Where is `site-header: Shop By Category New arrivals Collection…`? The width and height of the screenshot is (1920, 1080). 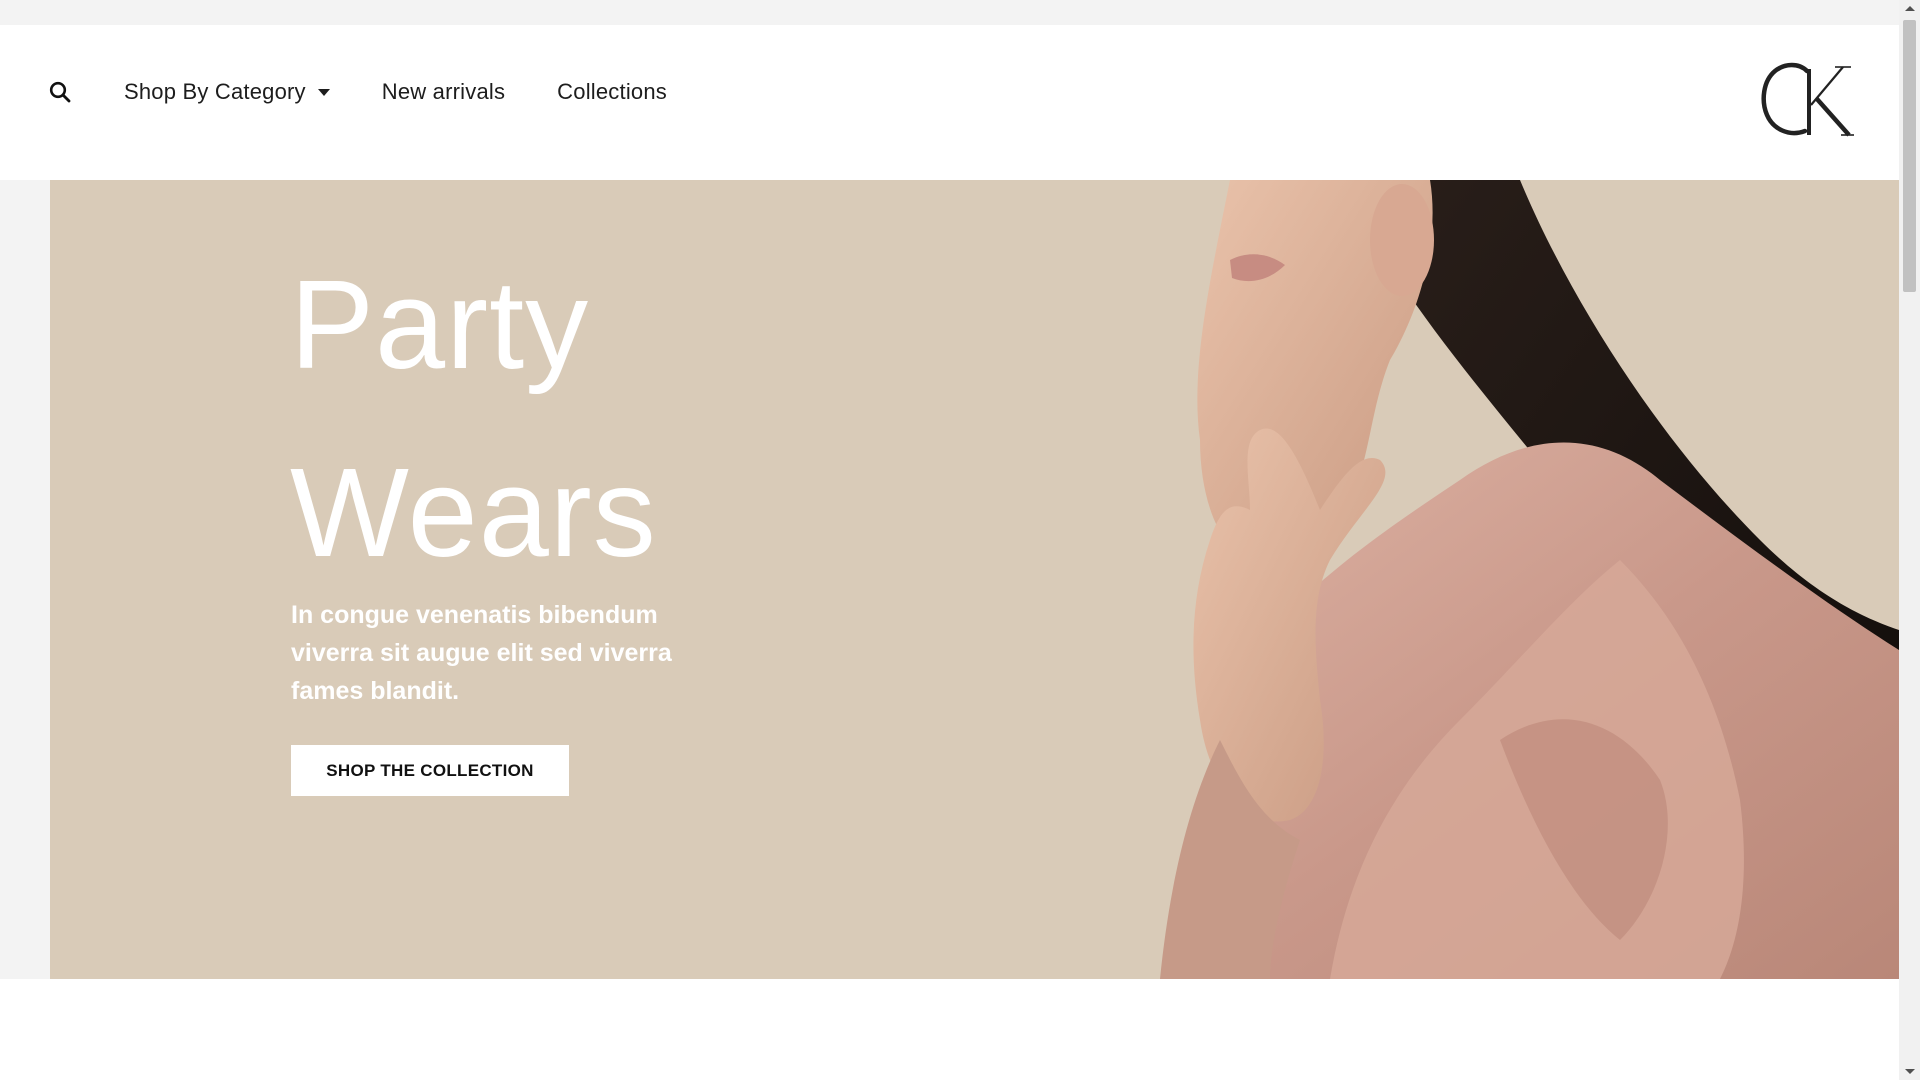 site-header: Shop By Category New arrivals Collection… is located at coordinates (949, 102).